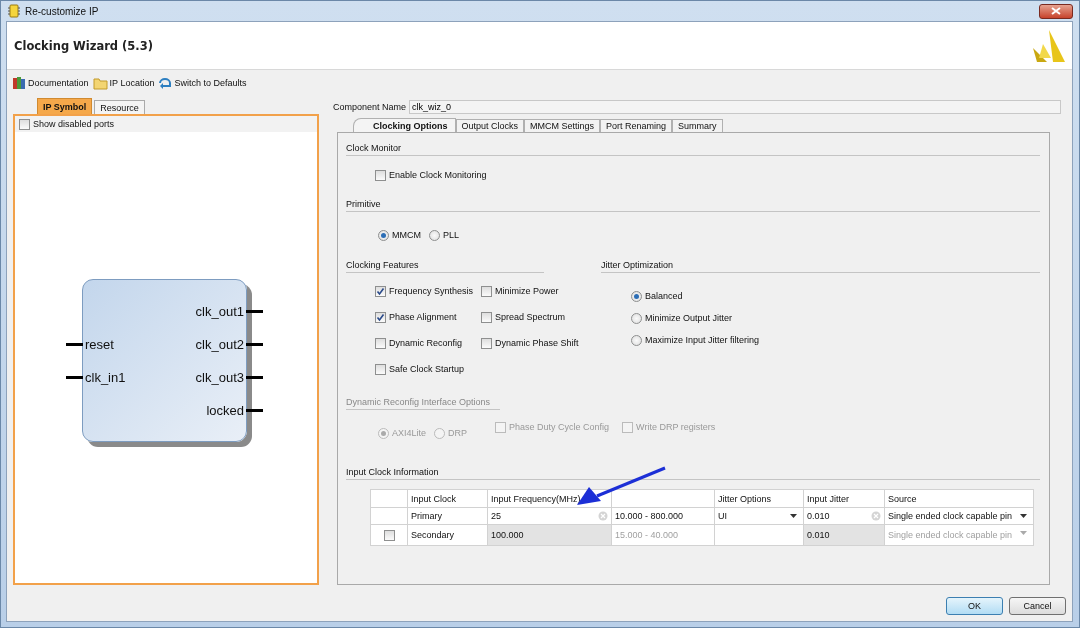 The image size is (1080, 628). What do you see at coordinates (62, 11) in the screenshot?
I see `window-title: Re-customize IP` at bounding box center [62, 11].